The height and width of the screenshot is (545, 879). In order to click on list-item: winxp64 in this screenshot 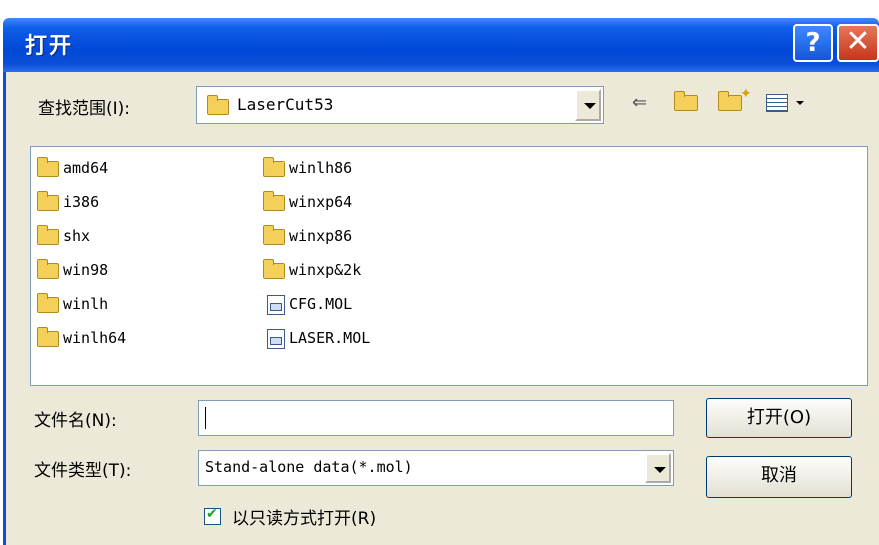, I will do `click(307, 202)`.